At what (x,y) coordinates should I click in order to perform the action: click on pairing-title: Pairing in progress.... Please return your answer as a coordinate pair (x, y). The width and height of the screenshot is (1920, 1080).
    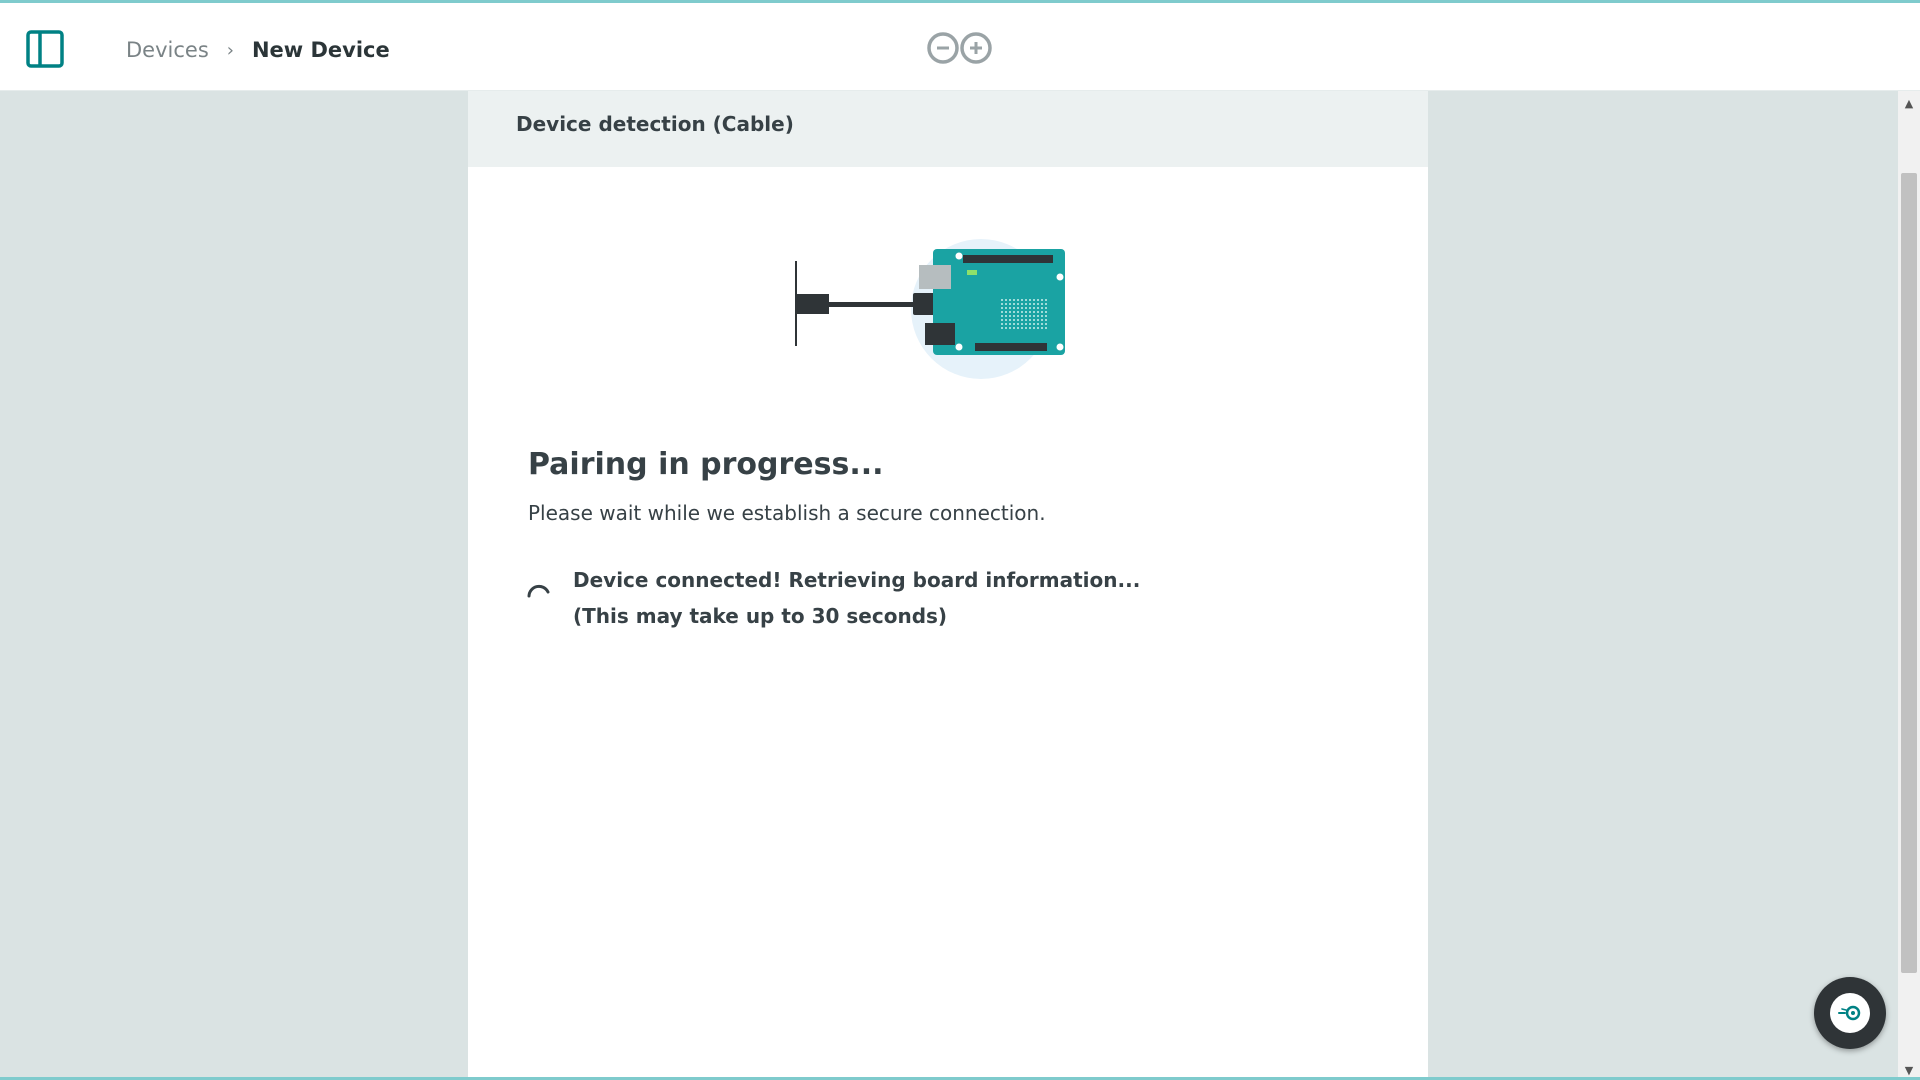
    Looking at the image, I should click on (706, 464).